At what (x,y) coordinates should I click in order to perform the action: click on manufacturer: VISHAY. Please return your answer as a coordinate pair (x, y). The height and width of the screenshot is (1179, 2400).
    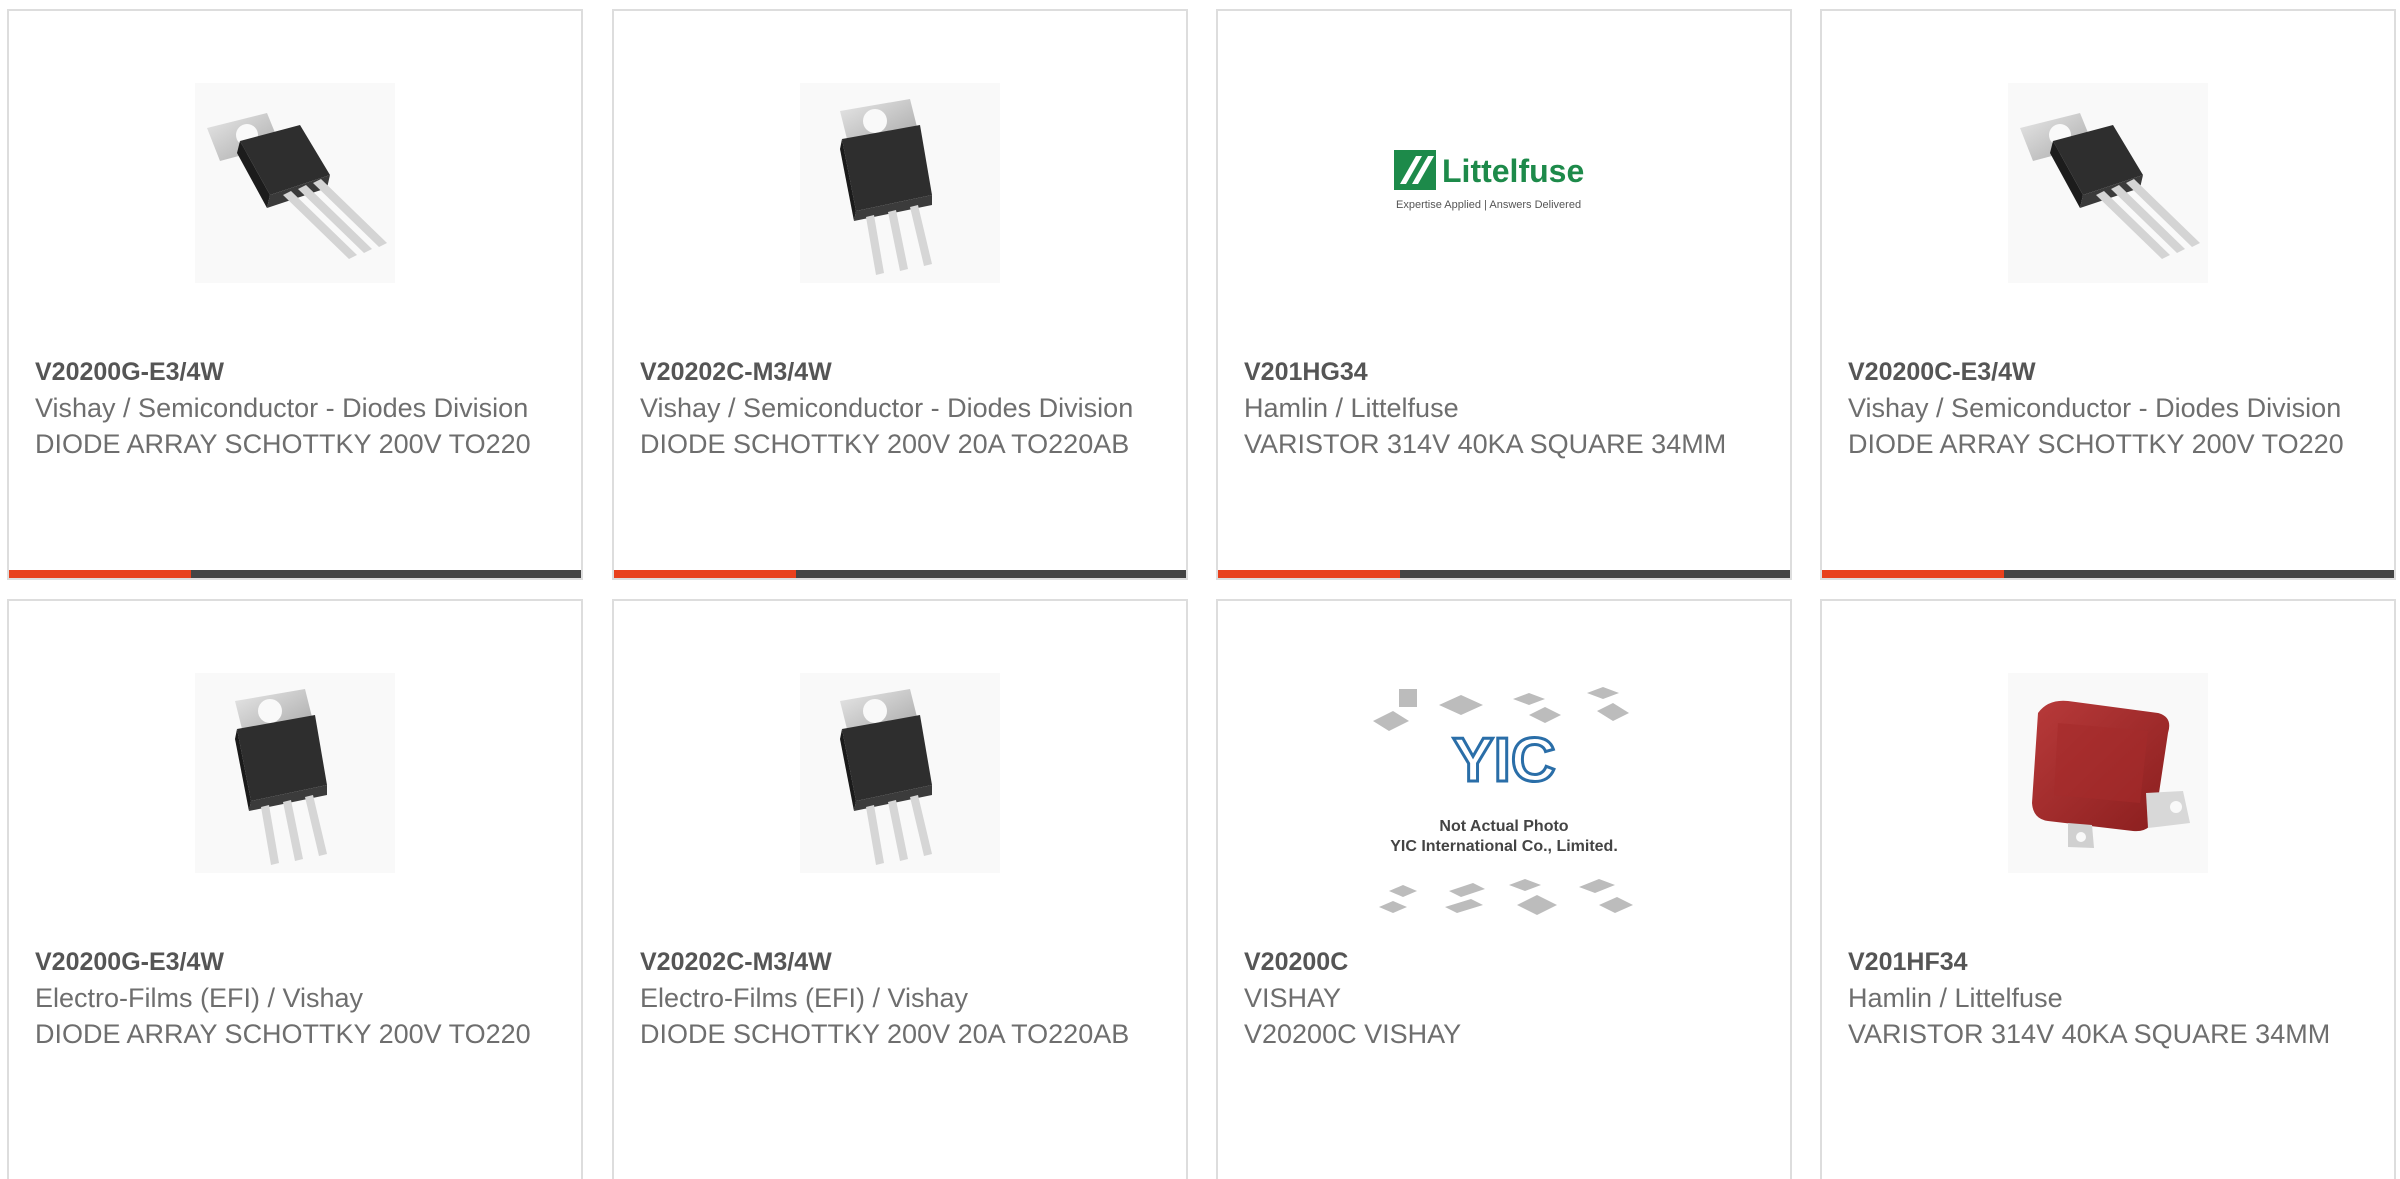
    Looking at the image, I should click on (1293, 998).